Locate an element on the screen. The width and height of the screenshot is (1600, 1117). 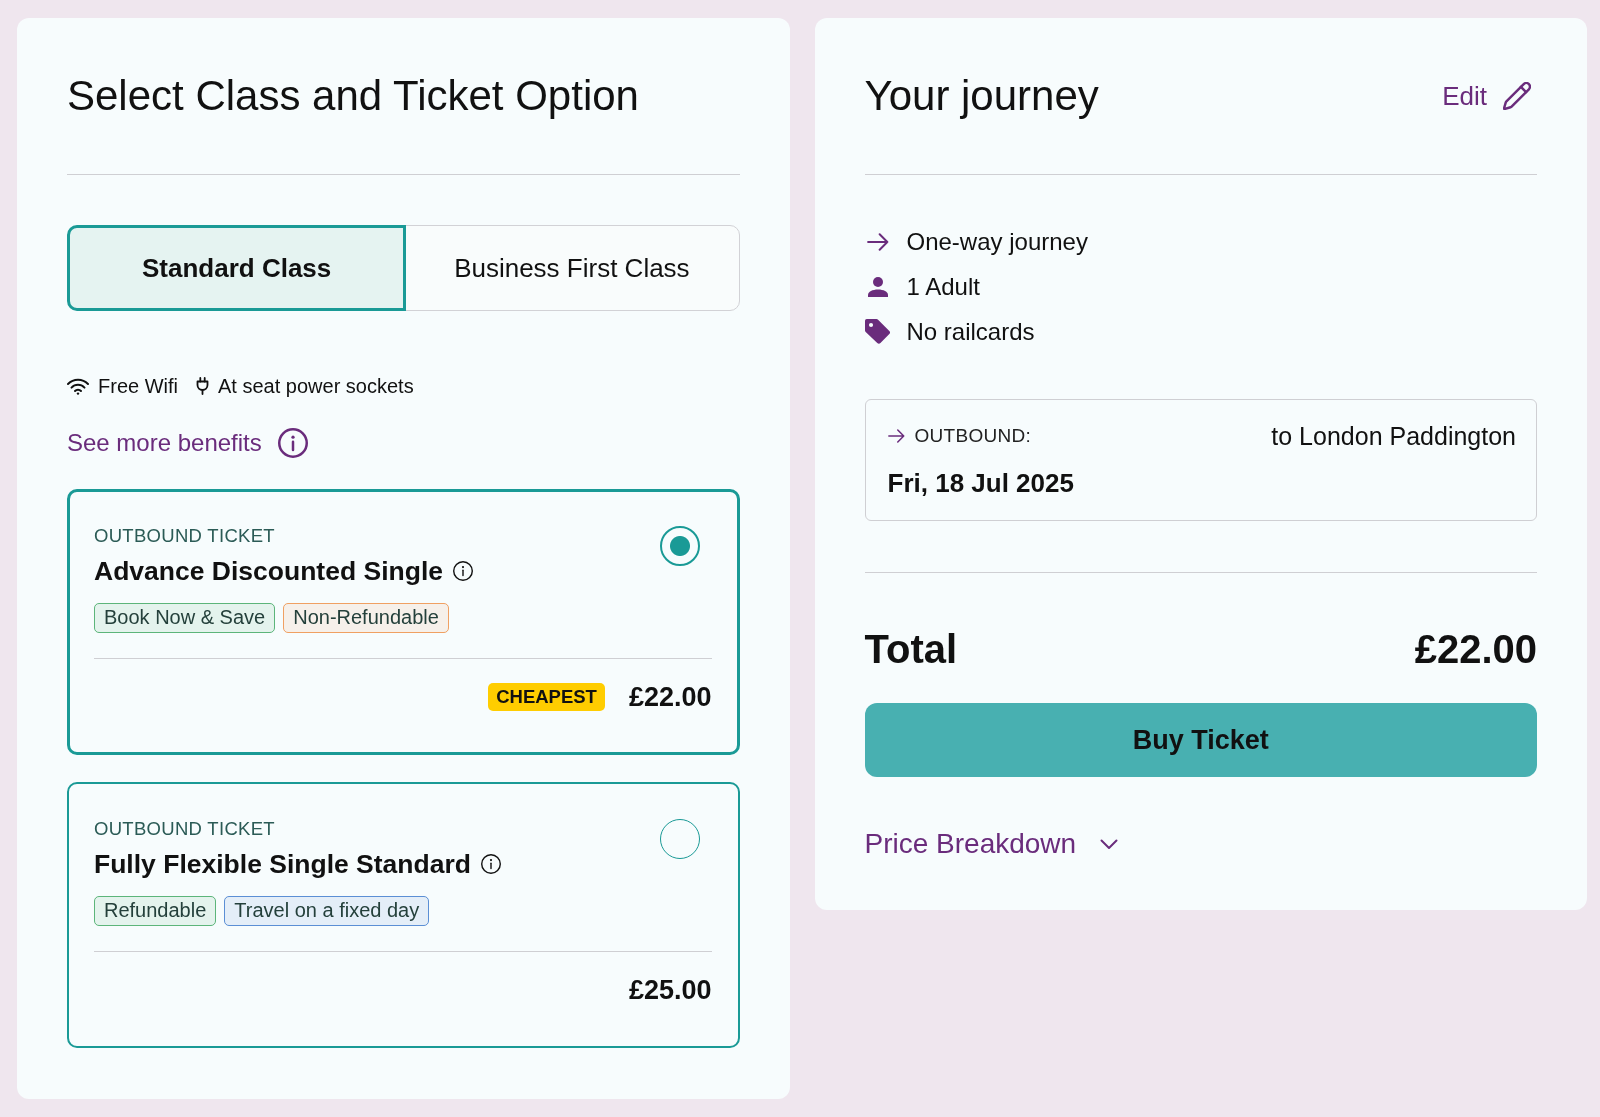
journey-detail: 1 Adult is located at coordinates (943, 286).